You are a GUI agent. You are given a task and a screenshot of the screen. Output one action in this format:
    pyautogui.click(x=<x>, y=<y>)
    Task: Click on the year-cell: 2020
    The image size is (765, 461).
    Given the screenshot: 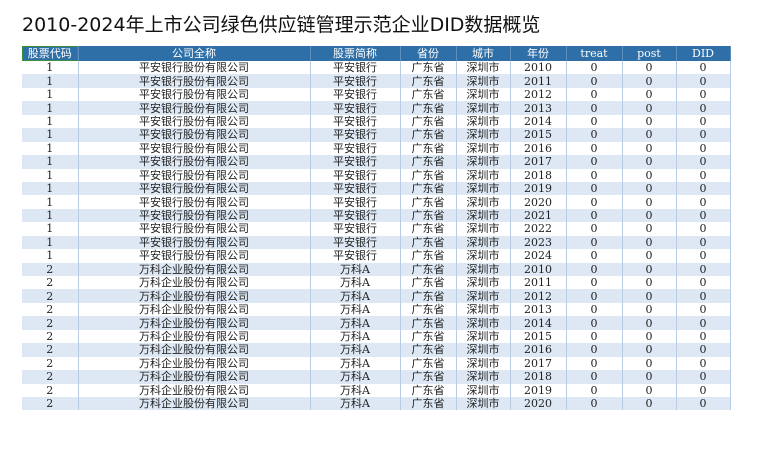 What is the action you would take?
    pyautogui.click(x=538, y=202)
    